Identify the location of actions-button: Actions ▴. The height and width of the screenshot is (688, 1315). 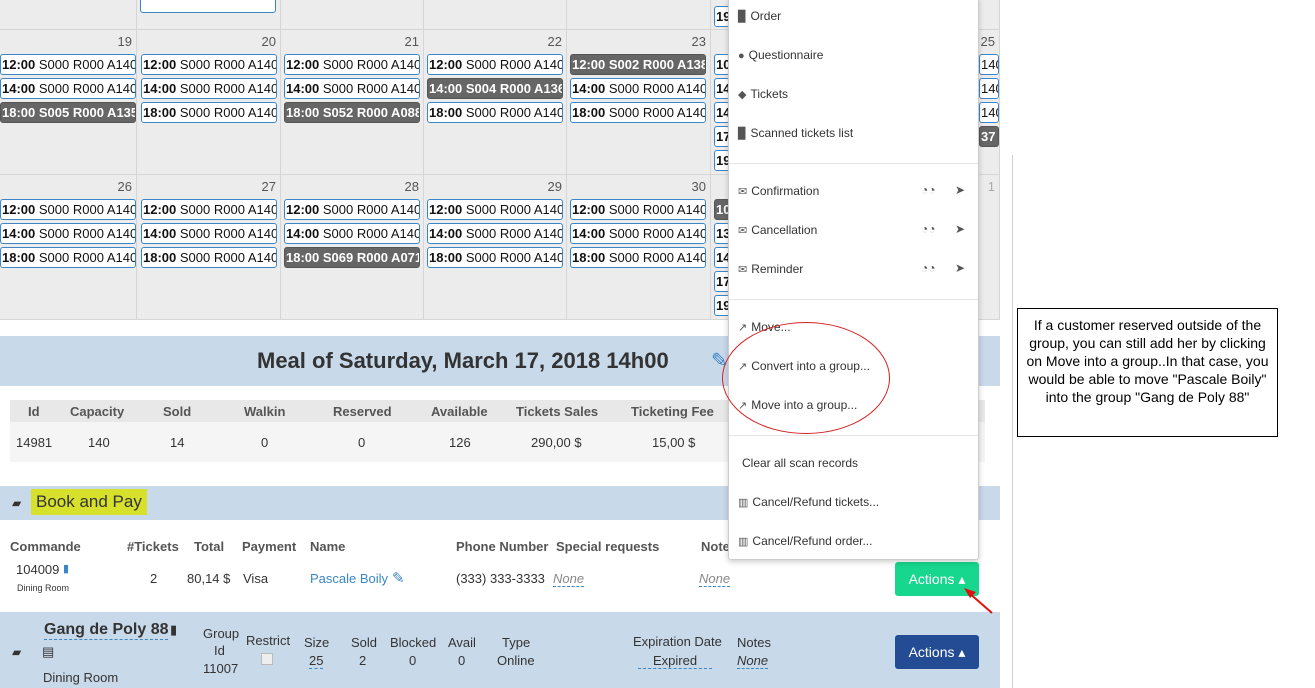
(937, 579).